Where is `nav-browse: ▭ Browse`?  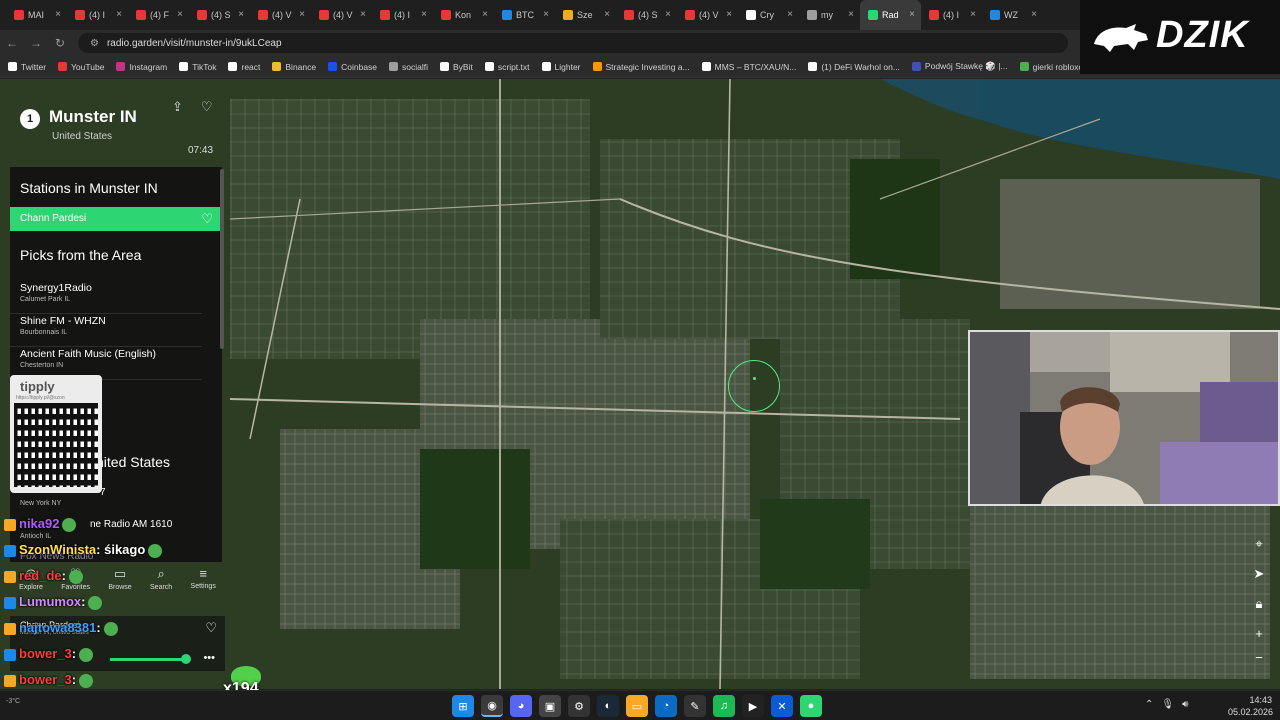
nav-browse: ▭ Browse is located at coordinates (119, 581).